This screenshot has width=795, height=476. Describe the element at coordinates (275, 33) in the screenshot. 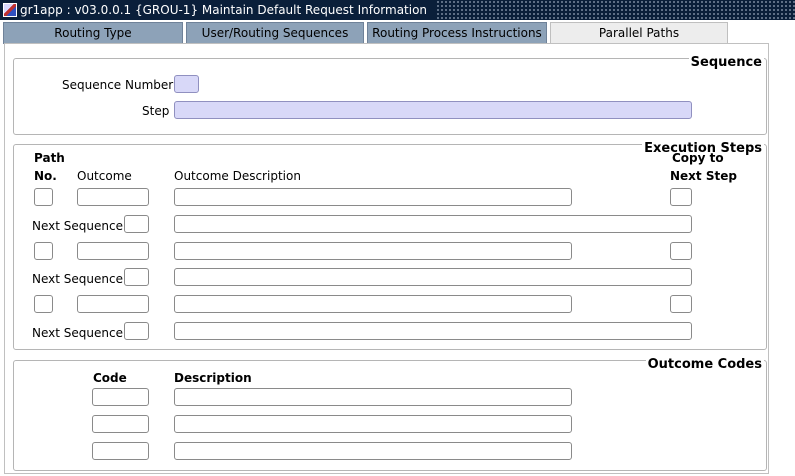

I see `tab-user-routing-sequences: User/Routing Sequences` at that location.